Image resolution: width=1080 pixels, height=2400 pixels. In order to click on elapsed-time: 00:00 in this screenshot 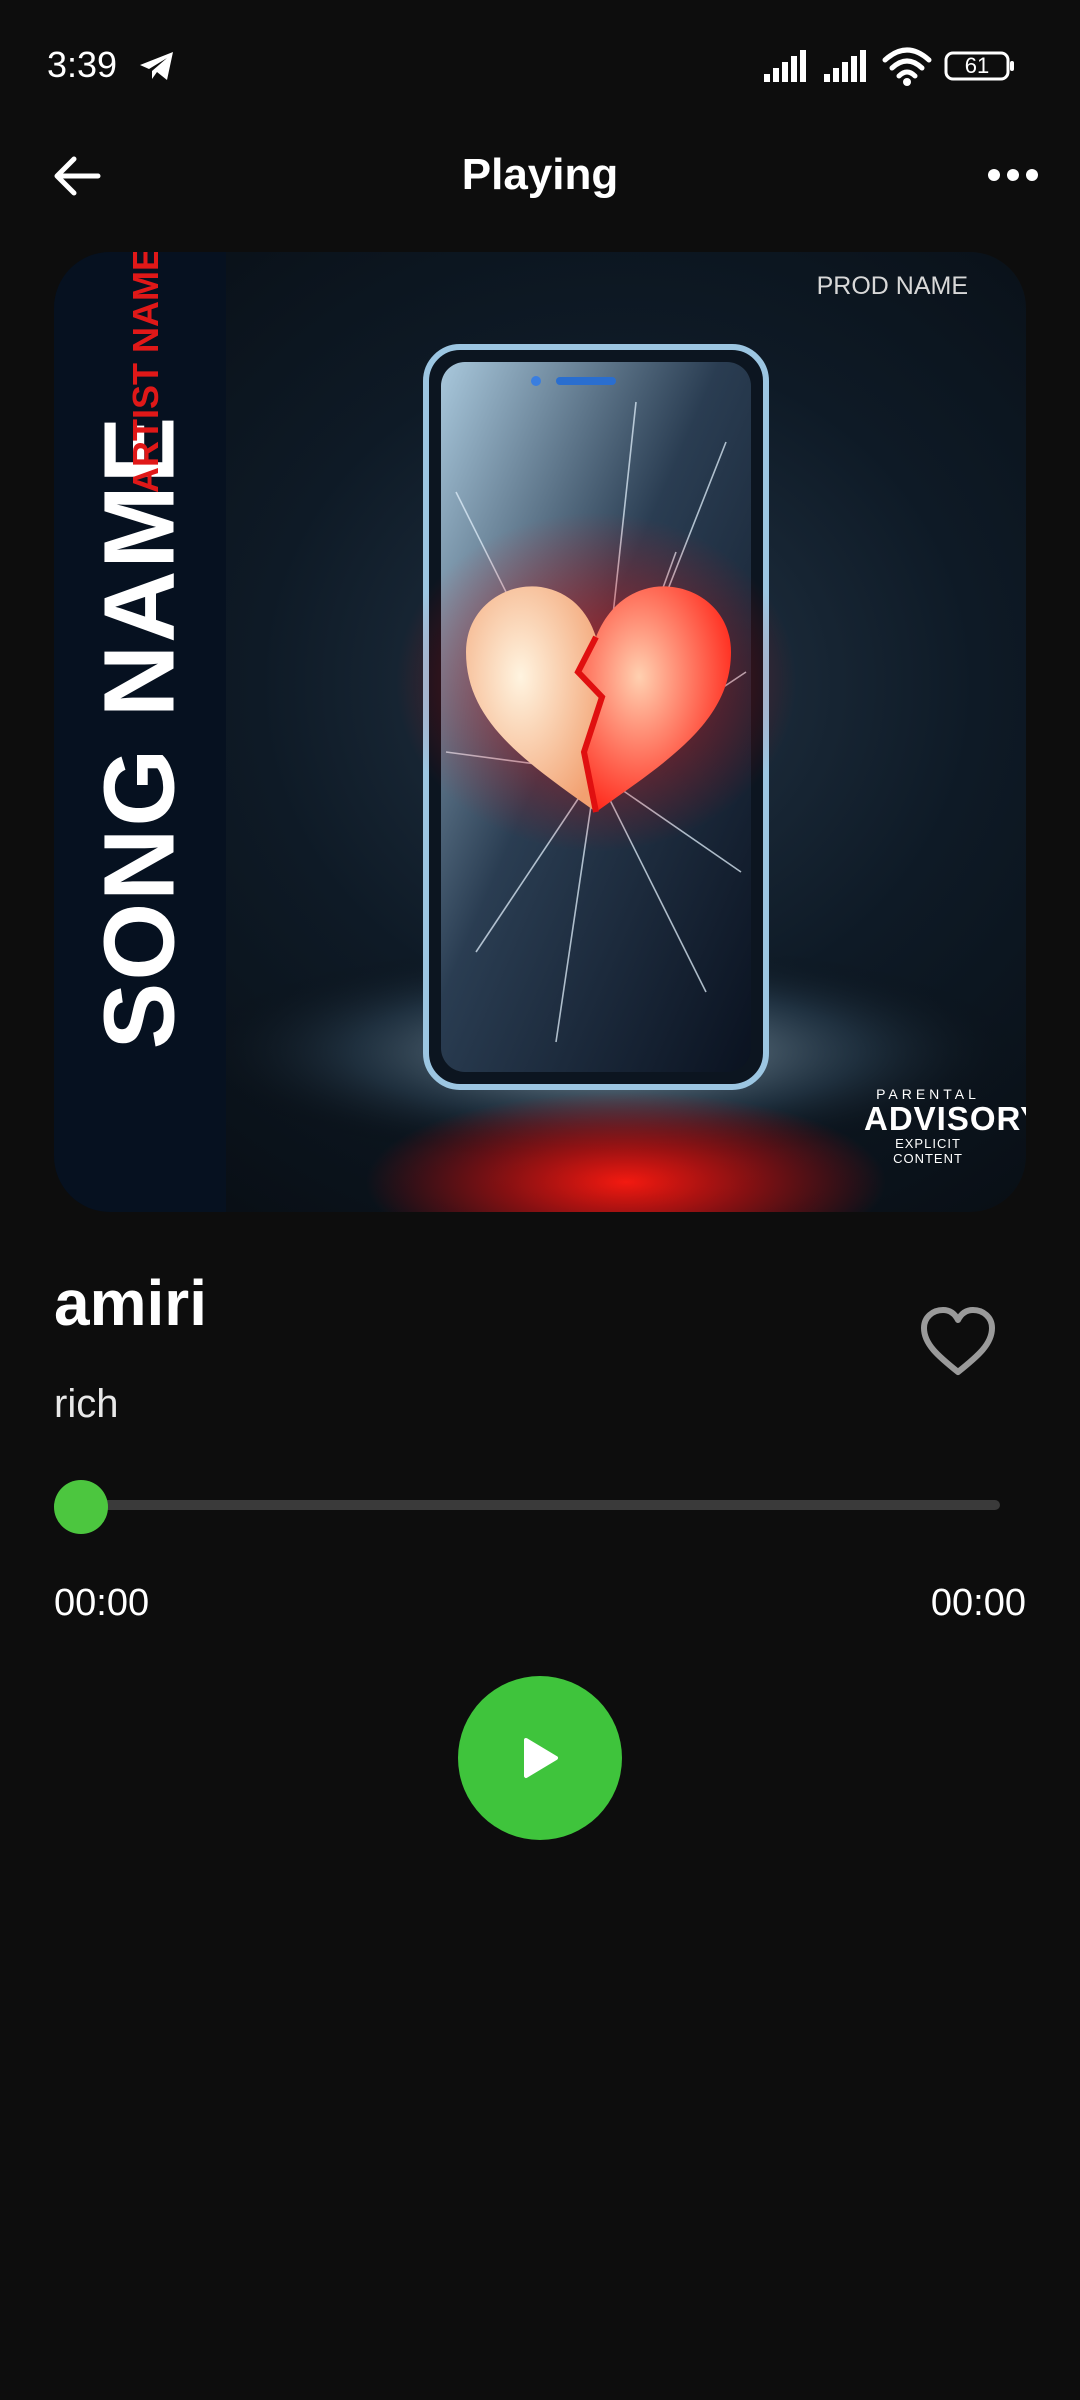, I will do `click(102, 1603)`.